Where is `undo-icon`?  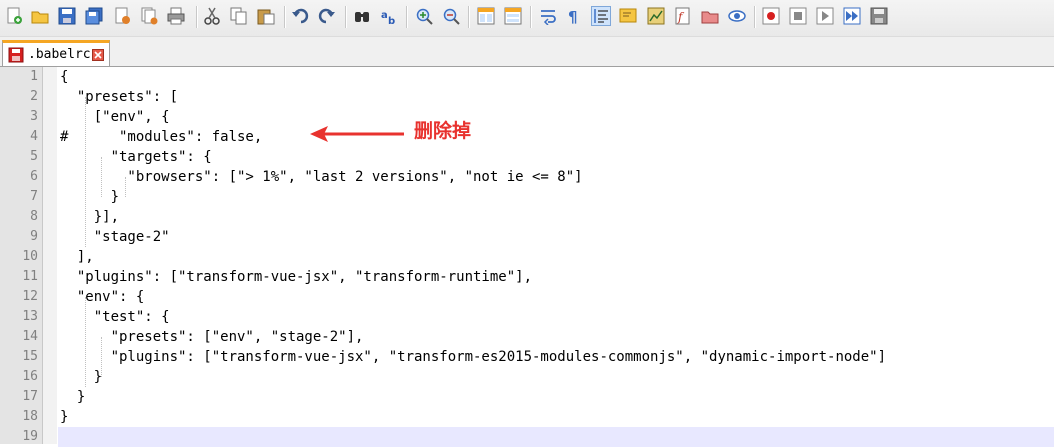 undo-icon is located at coordinates (300, 16).